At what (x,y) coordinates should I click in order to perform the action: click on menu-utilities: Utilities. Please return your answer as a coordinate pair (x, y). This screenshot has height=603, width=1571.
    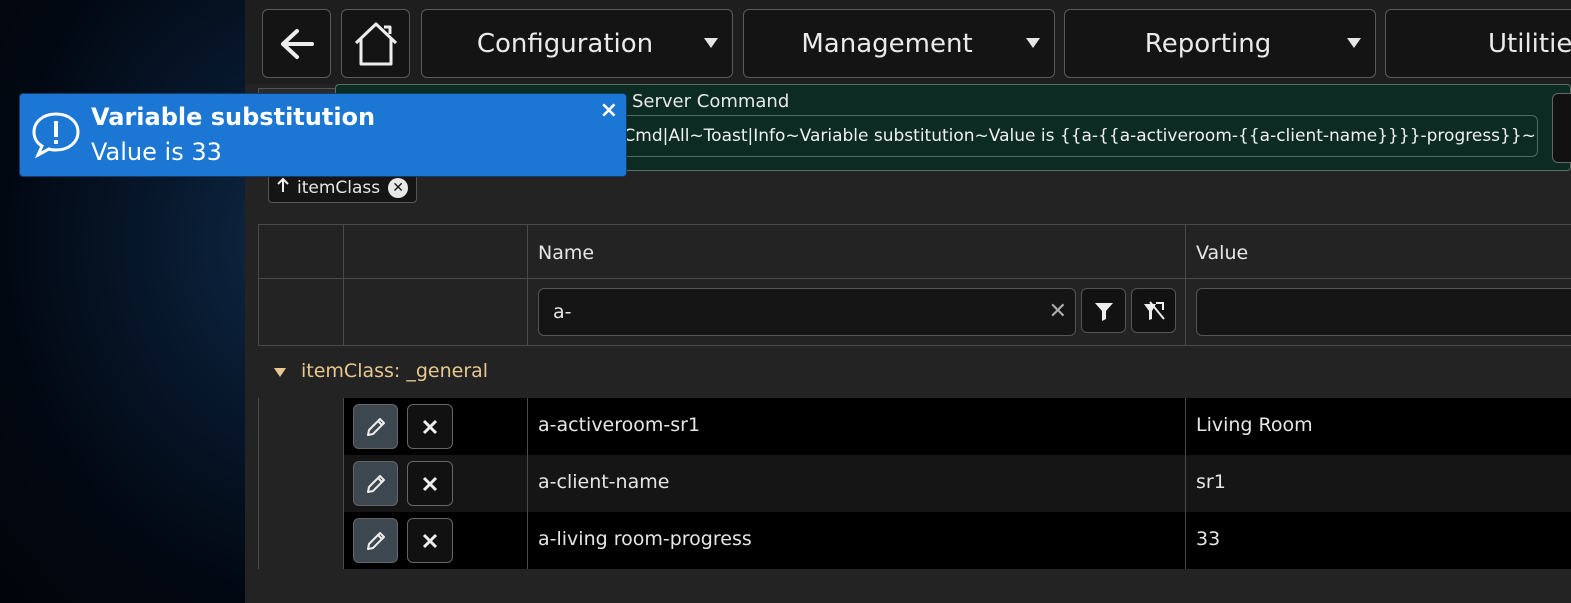
    Looking at the image, I should click on (1478, 43).